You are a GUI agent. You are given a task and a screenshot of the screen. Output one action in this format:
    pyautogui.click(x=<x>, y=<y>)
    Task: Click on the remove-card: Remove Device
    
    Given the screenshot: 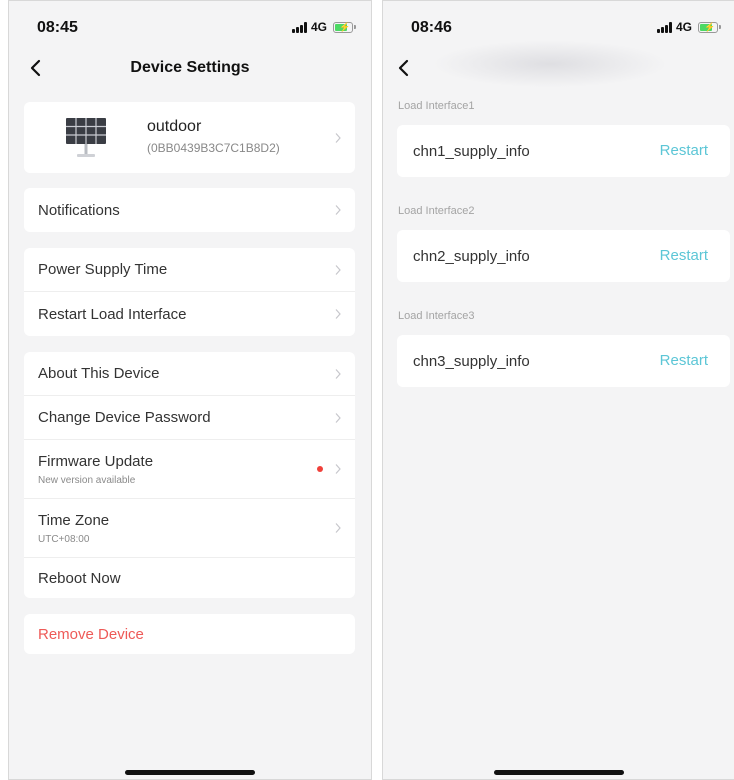 What is the action you would take?
    pyautogui.click(x=189, y=634)
    